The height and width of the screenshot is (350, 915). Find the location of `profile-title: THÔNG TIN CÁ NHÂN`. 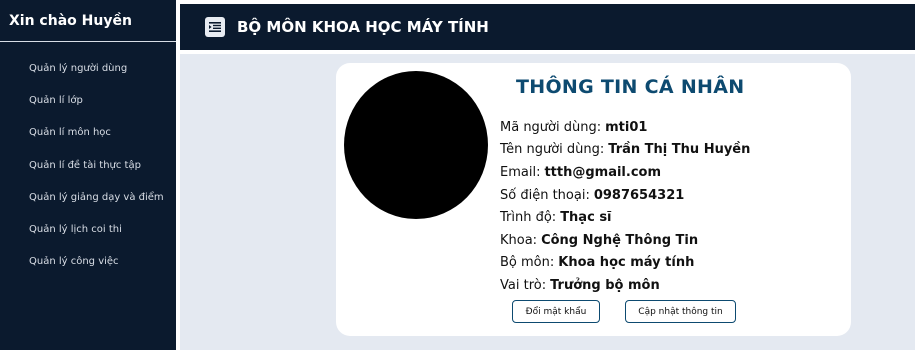

profile-title: THÔNG TIN CÁ NHÂN is located at coordinates (630, 87).